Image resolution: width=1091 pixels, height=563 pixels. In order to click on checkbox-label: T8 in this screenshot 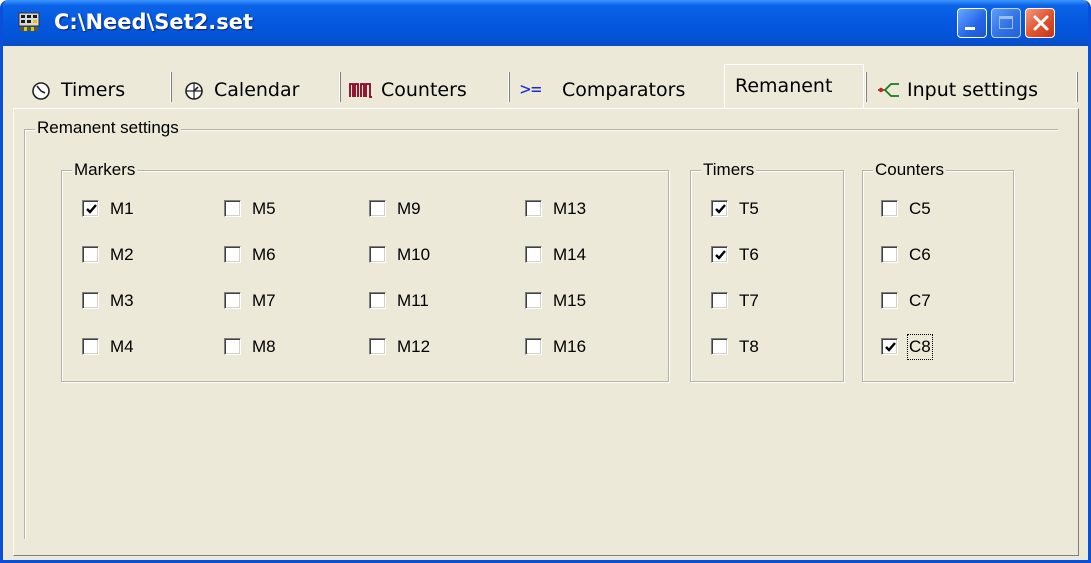, I will do `click(749, 346)`.